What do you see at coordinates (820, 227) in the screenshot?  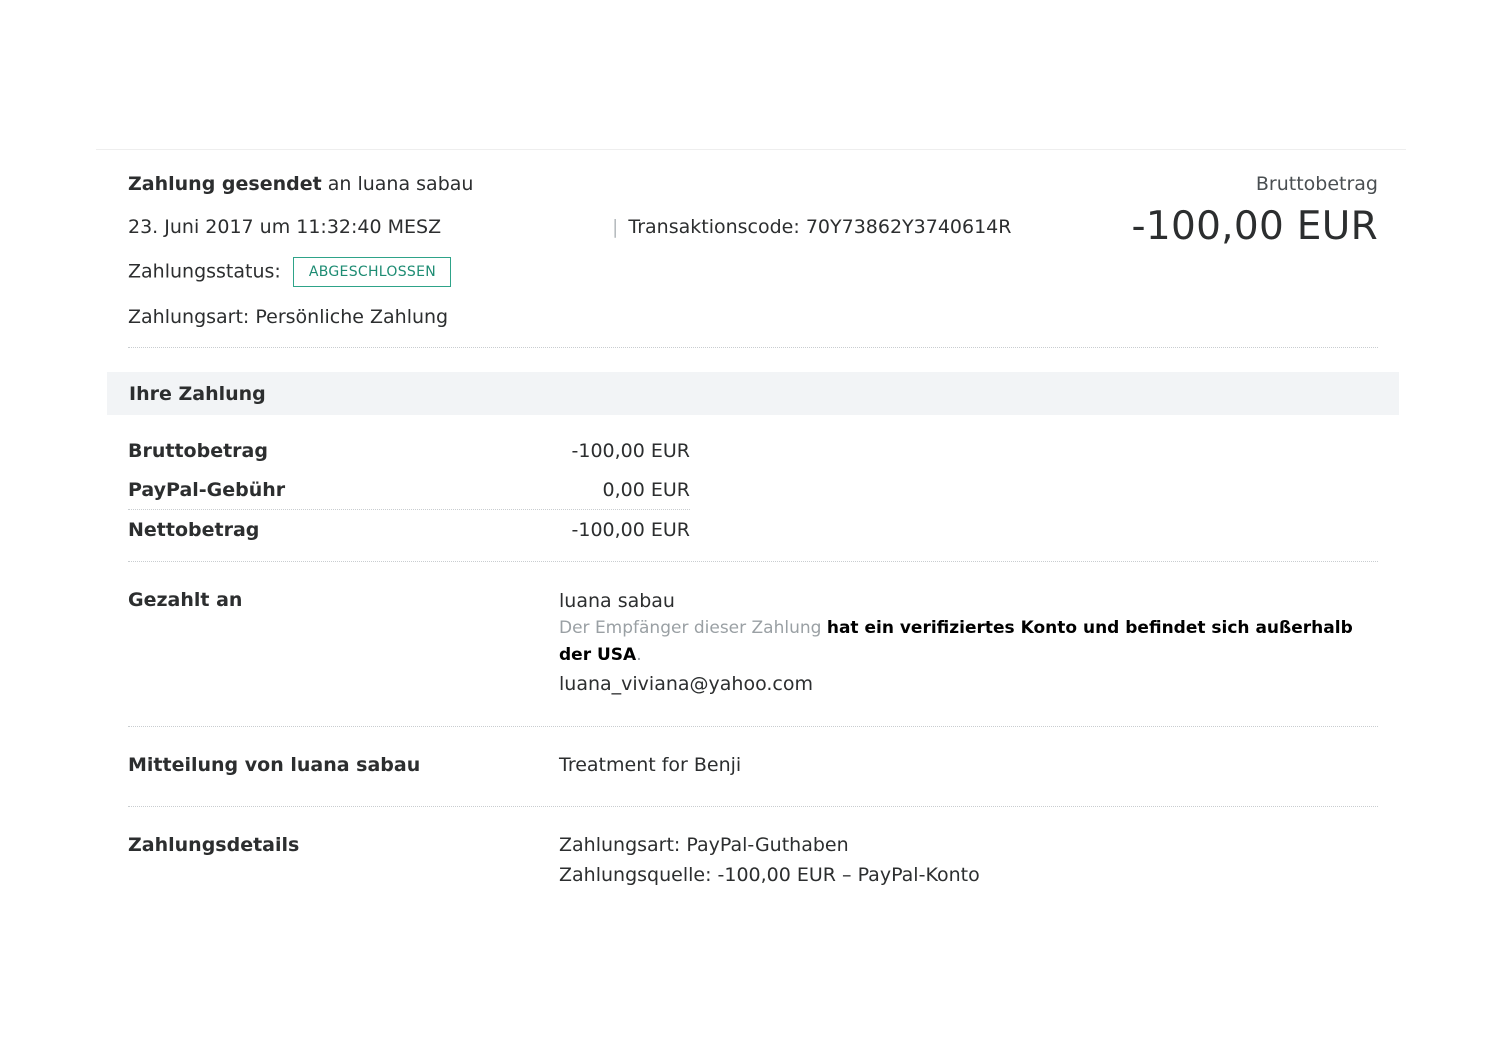 I see `transaction-code-text: Transaktionscode: 70Y73862Y3740614R` at bounding box center [820, 227].